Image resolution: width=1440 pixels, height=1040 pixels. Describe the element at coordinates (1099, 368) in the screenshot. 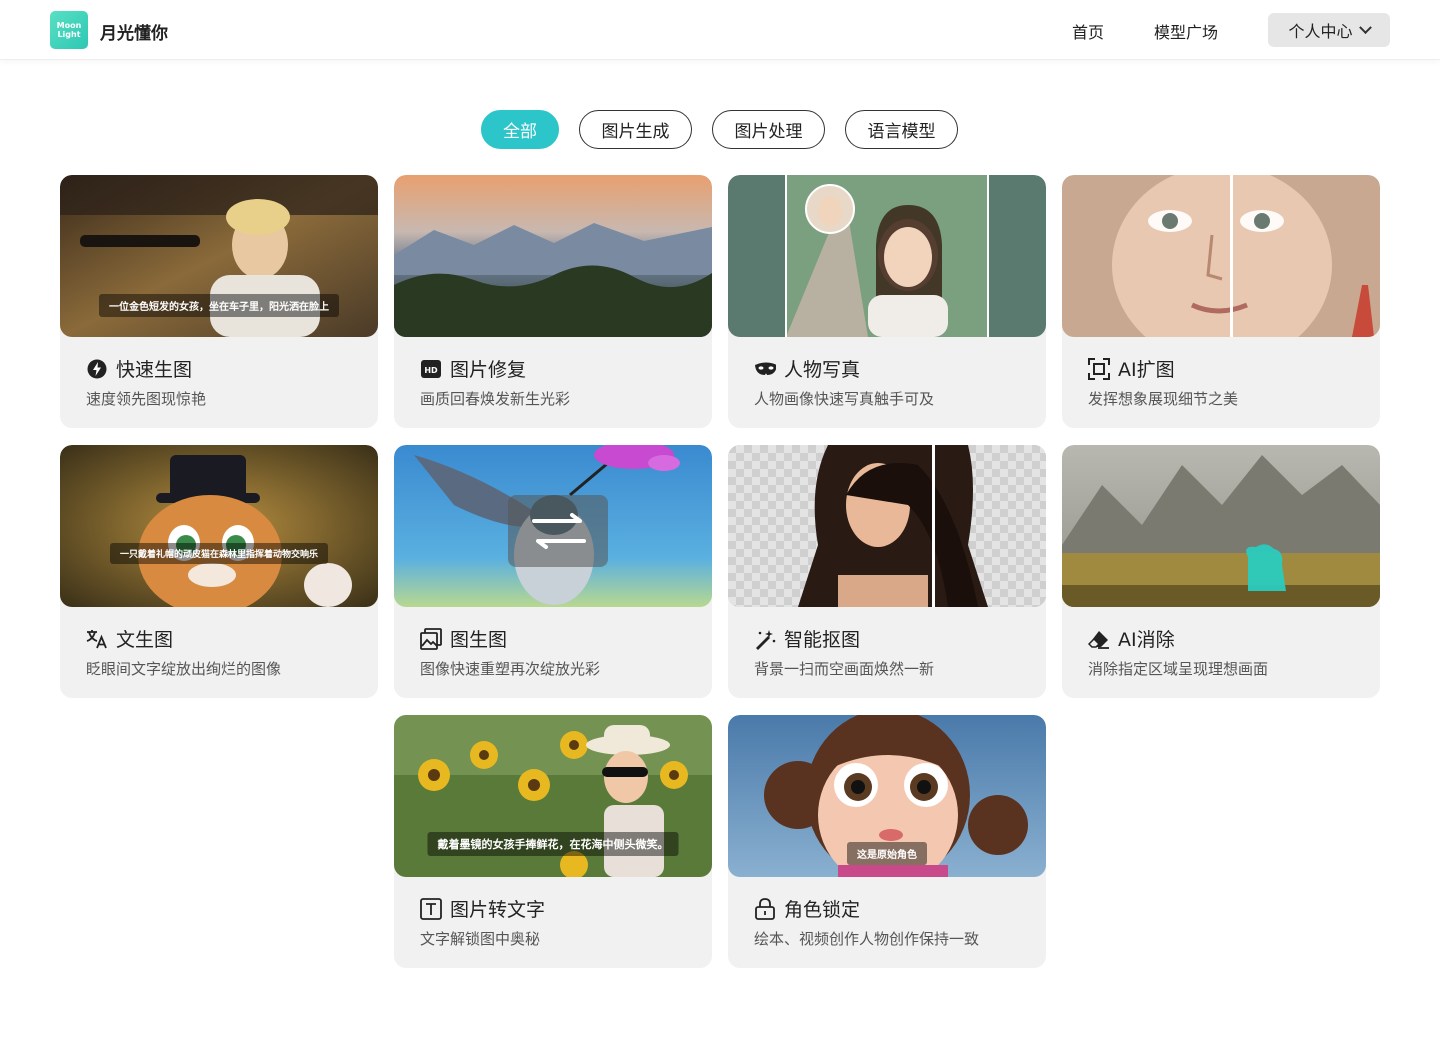

I see `expand-frame-icon` at that location.